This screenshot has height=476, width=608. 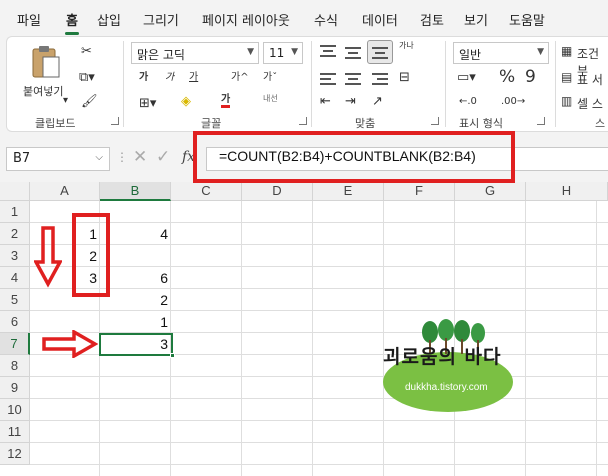 What do you see at coordinates (590, 79) in the screenshot?
I see `format-as-table-button: 표 서` at bounding box center [590, 79].